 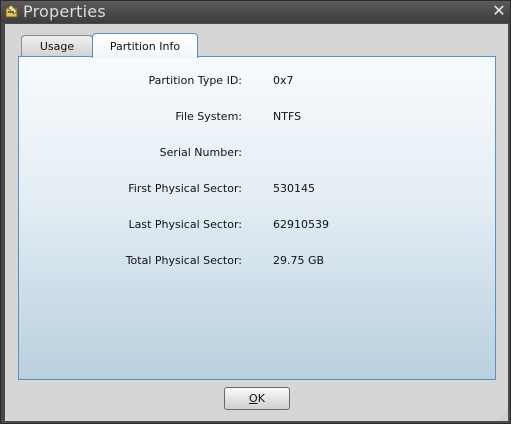 What do you see at coordinates (200, 152) in the screenshot?
I see `serial-number-label: Serial Number:` at bounding box center [200, 152].